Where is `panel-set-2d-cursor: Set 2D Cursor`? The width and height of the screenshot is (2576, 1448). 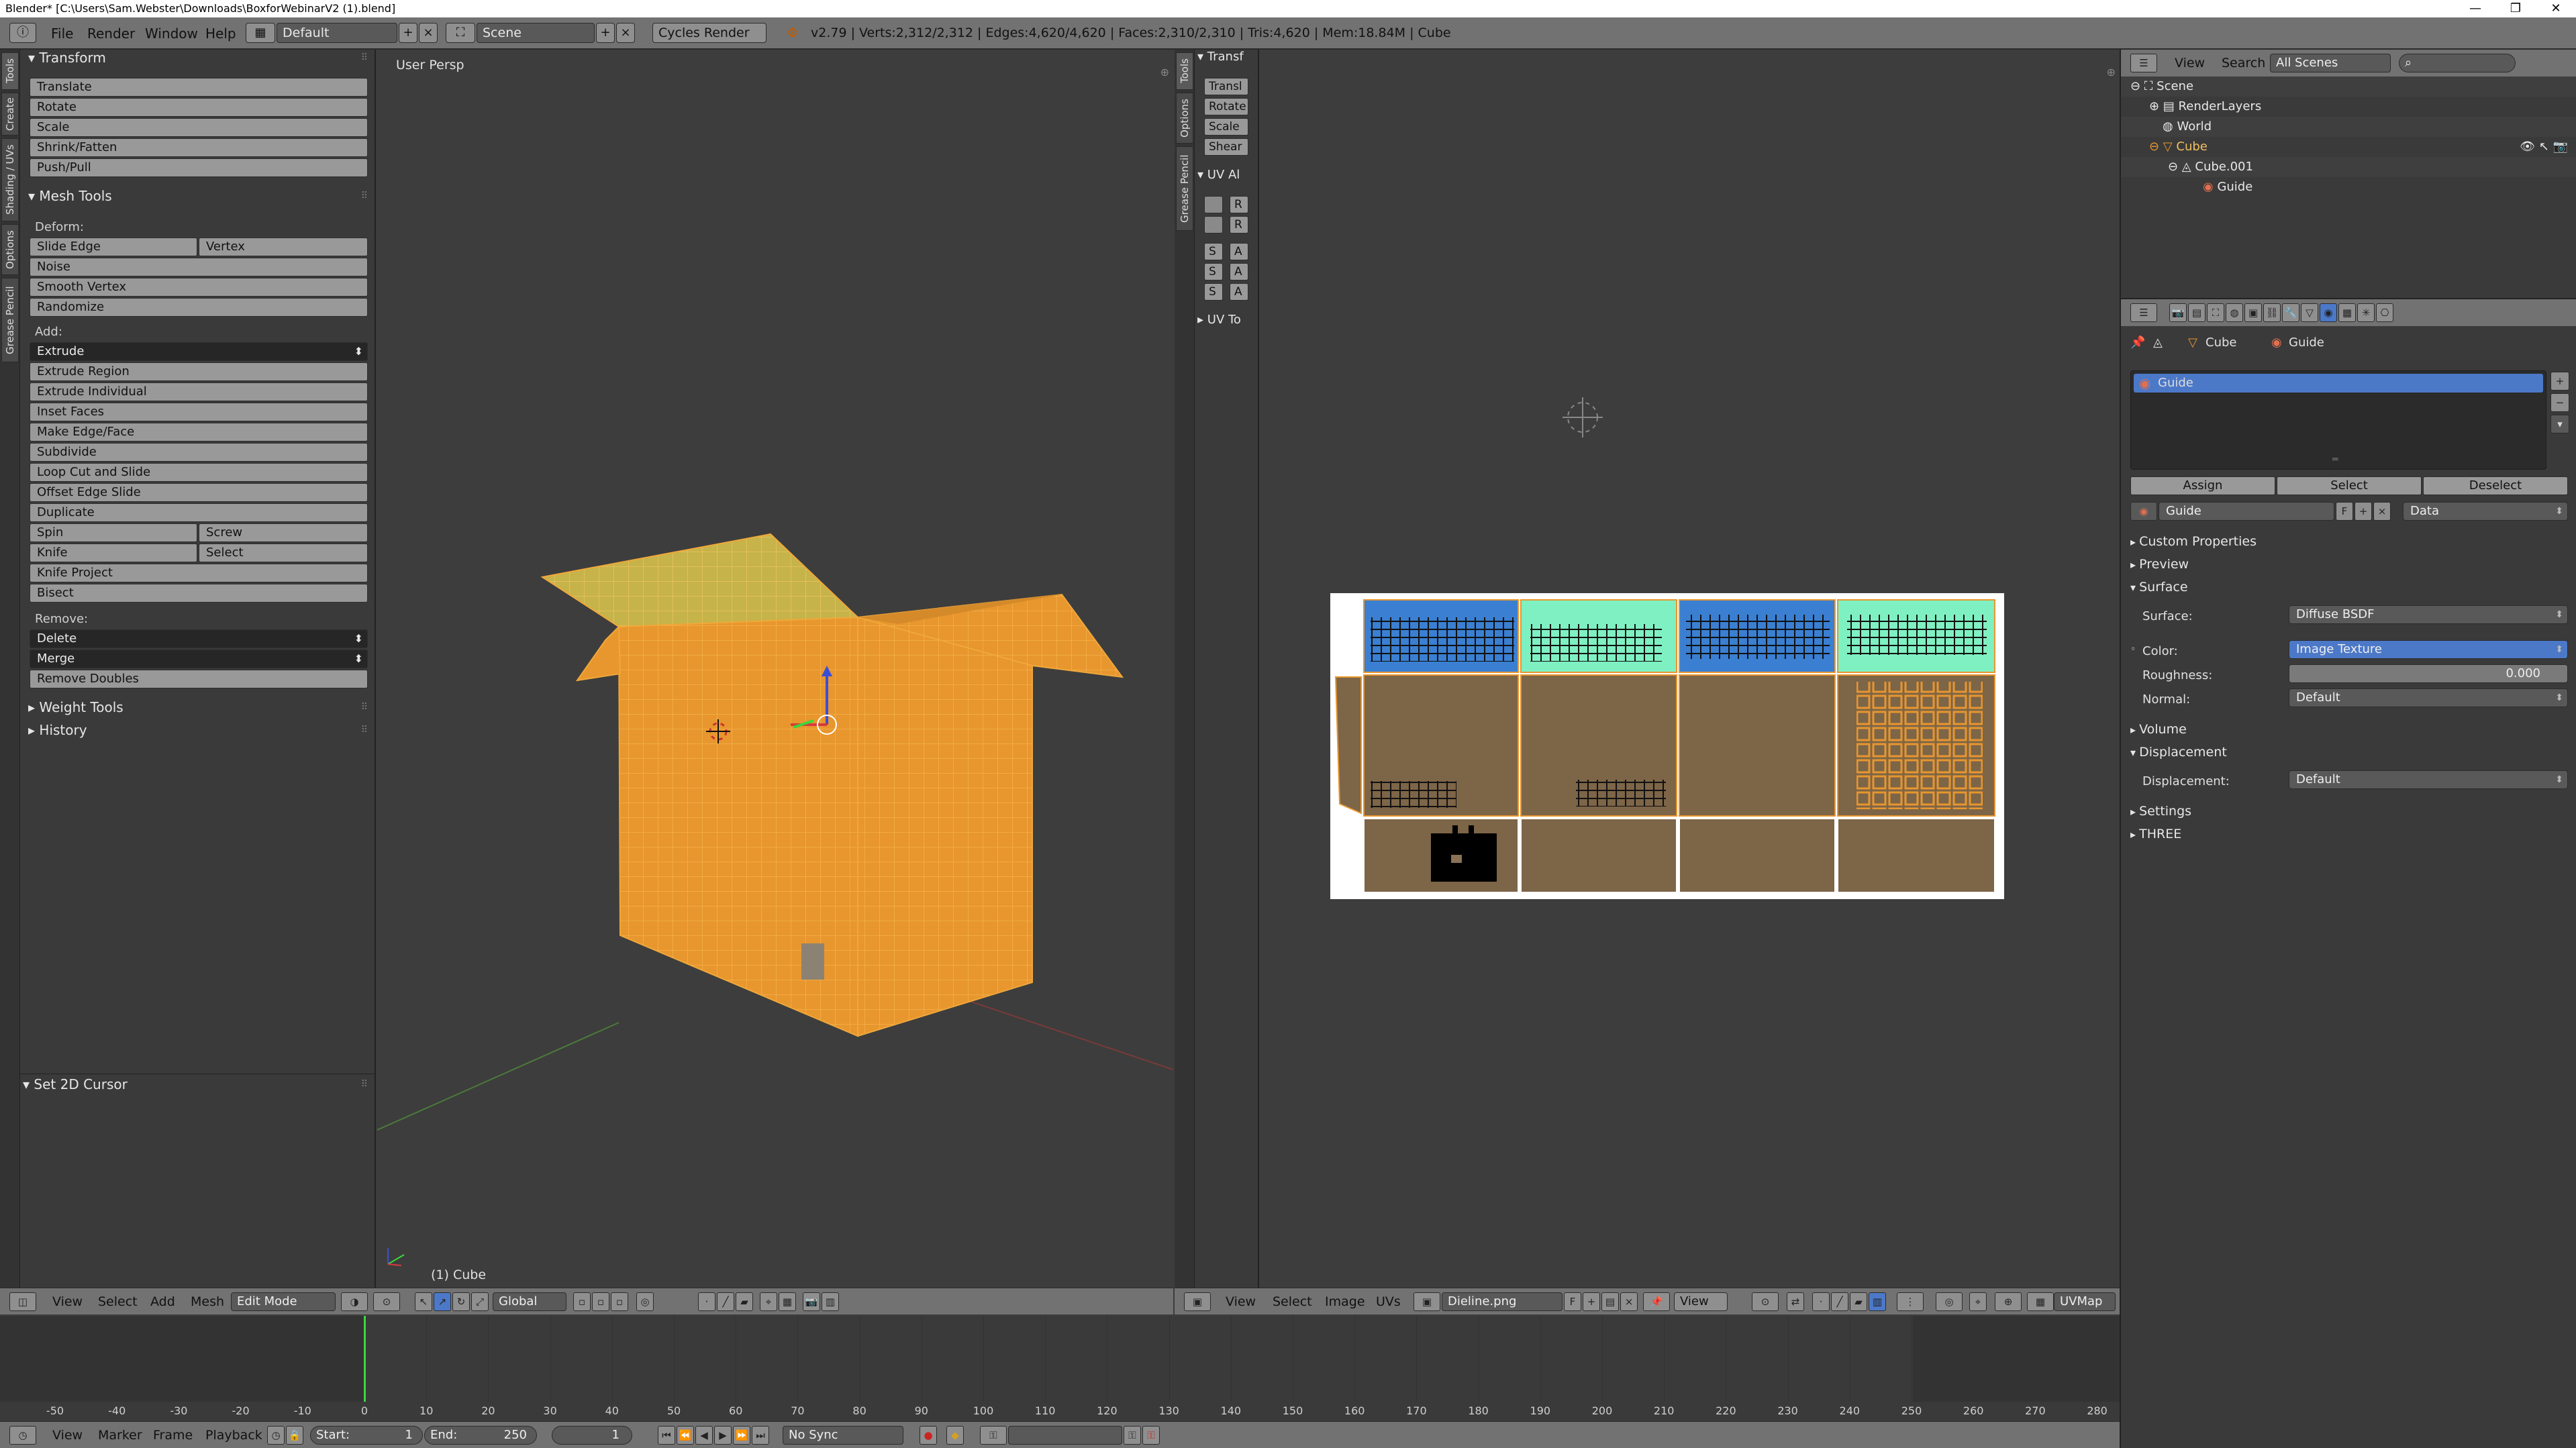 panel-set-2d-cursor: Set 2D Cursor is located at coordinates (75, 1084).